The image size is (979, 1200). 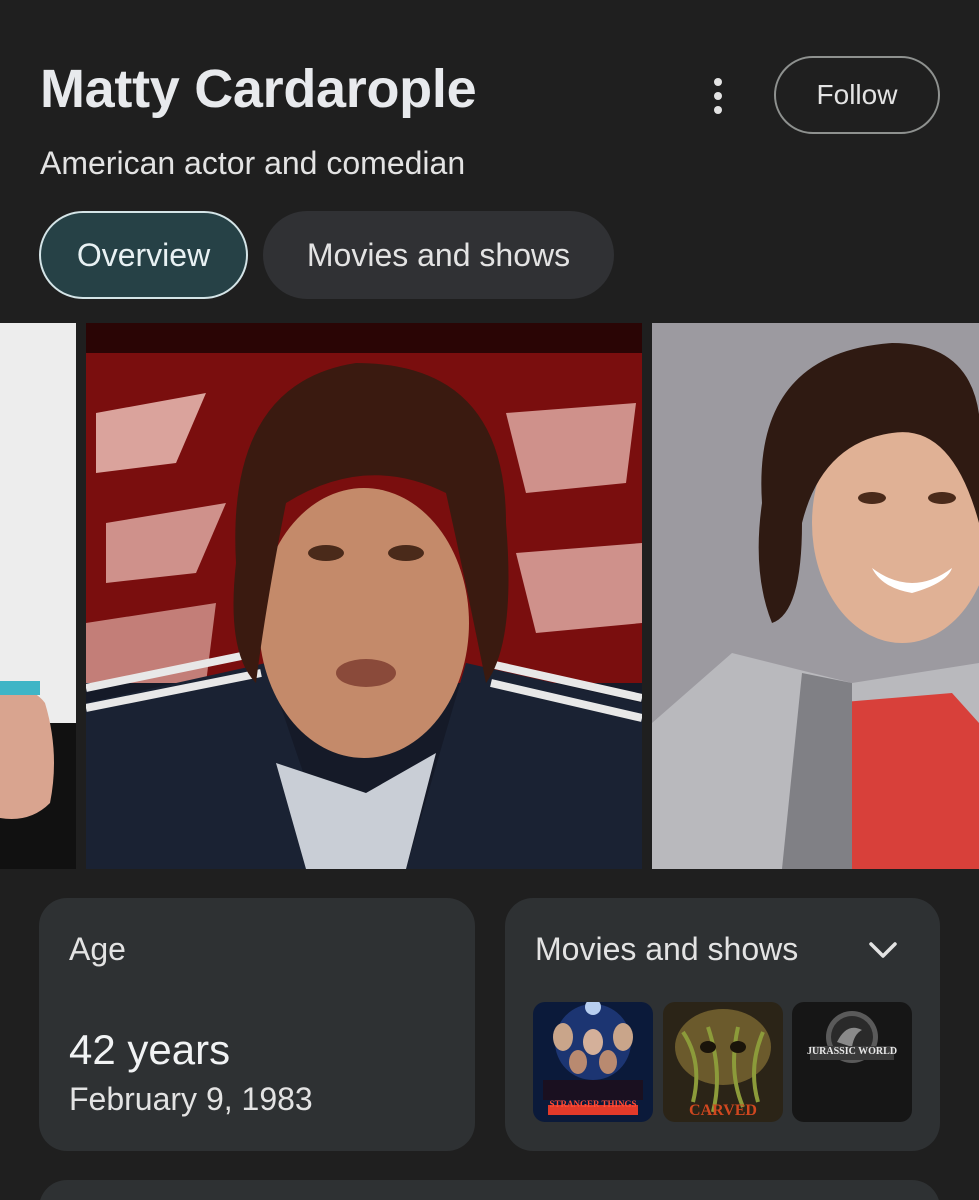 I want to click on poster-jurassic-world: JURASSIC WORLD, so click(x=852, y=1062).